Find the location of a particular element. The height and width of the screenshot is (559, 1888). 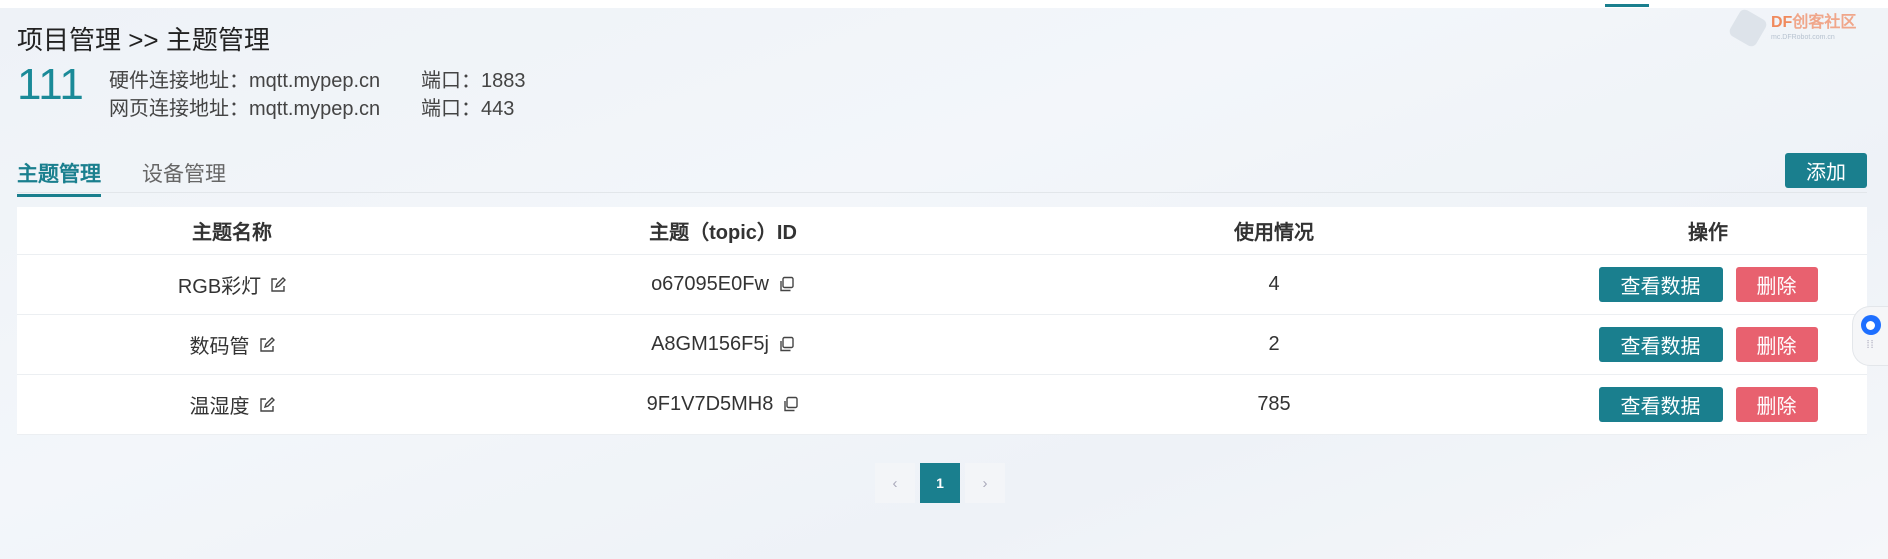

header-topic-id: 主题（topic）ID is located at coordinates (723, 233).